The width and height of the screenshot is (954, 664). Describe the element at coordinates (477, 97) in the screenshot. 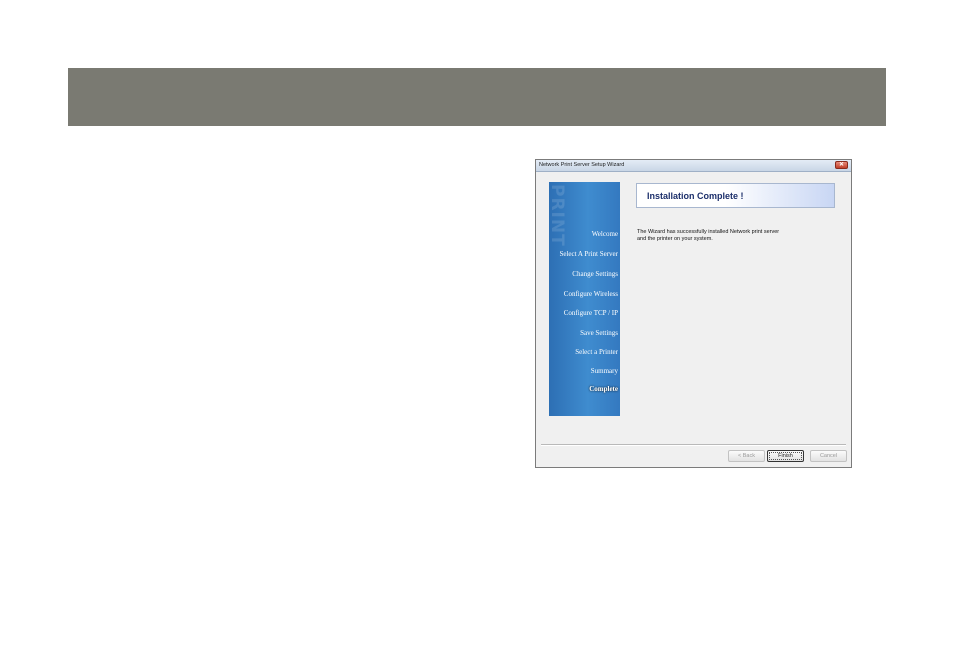

I see `top-banner` at that location.